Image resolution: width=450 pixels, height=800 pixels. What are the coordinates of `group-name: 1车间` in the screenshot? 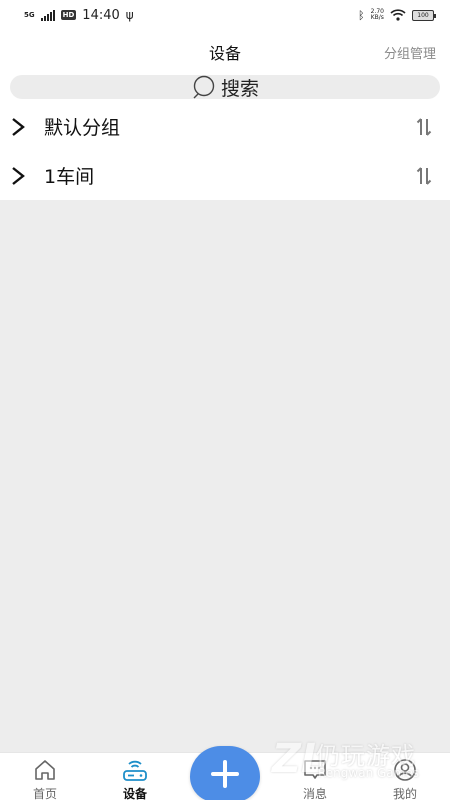 It's located at (69, 177).